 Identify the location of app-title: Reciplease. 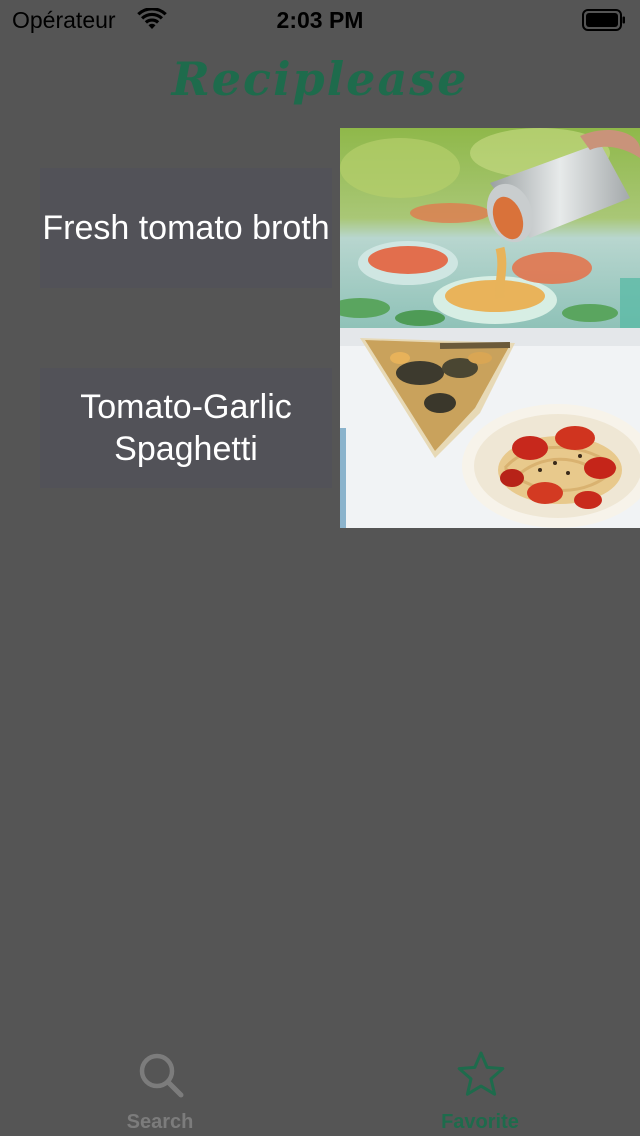
(320, 79).